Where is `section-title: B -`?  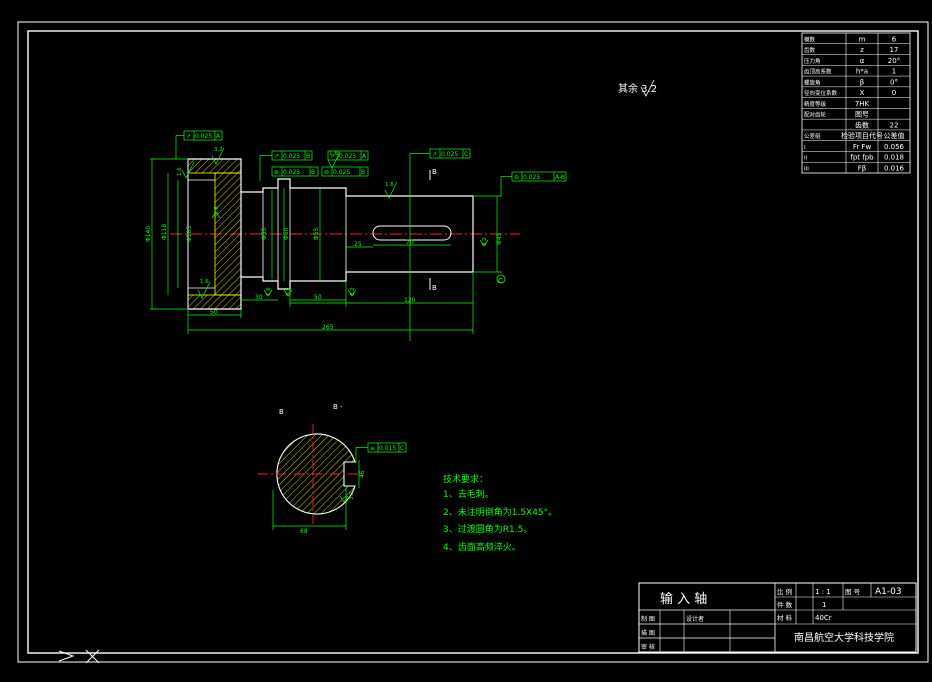
section-title: B - is located at coordinates (338, 407).